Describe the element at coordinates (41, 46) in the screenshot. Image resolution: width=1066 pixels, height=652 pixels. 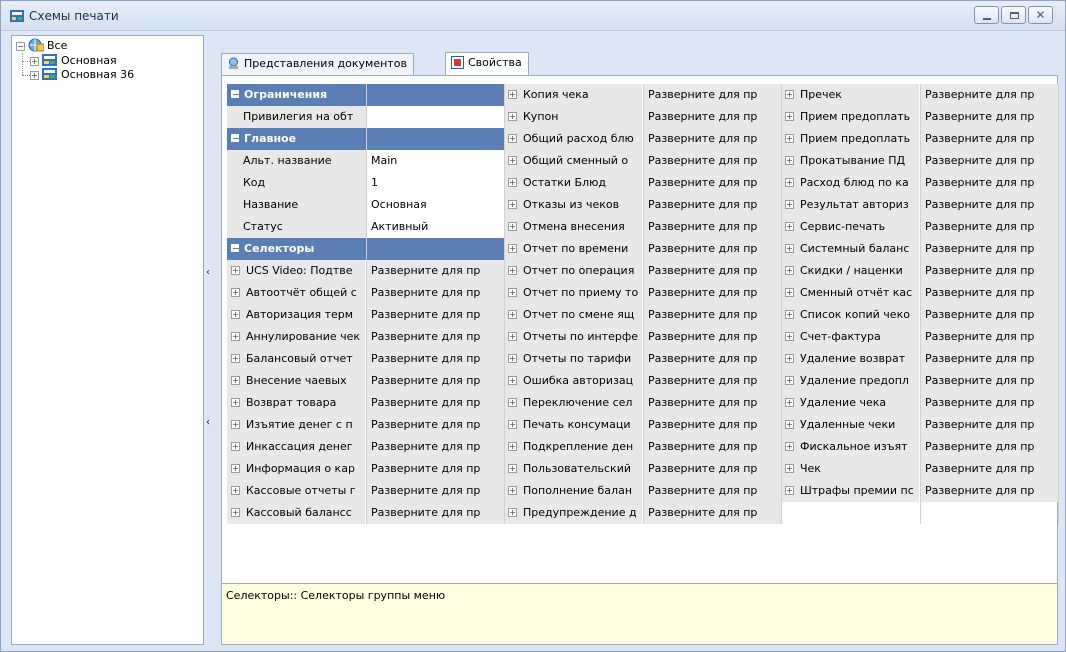
I see `tree-node-all: − Все` at that location.